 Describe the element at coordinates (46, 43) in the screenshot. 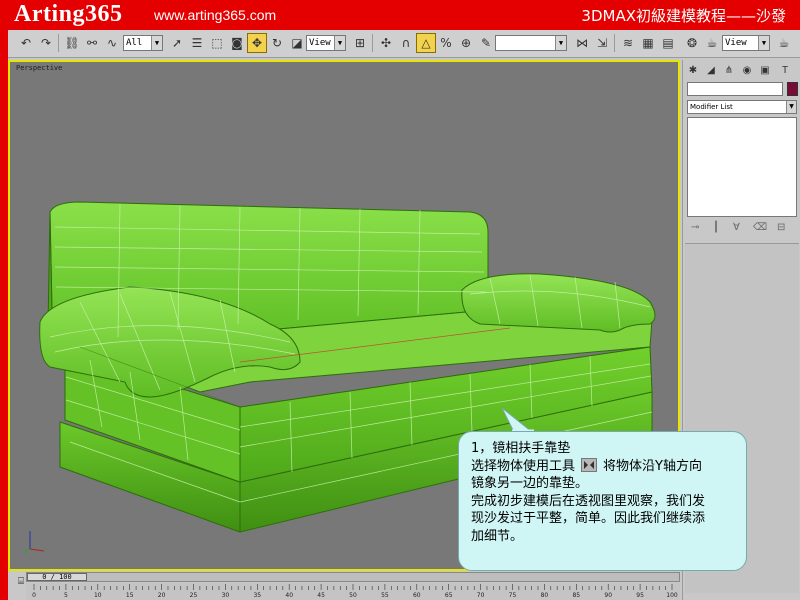

I see `redo-icon: ↷` at that location.